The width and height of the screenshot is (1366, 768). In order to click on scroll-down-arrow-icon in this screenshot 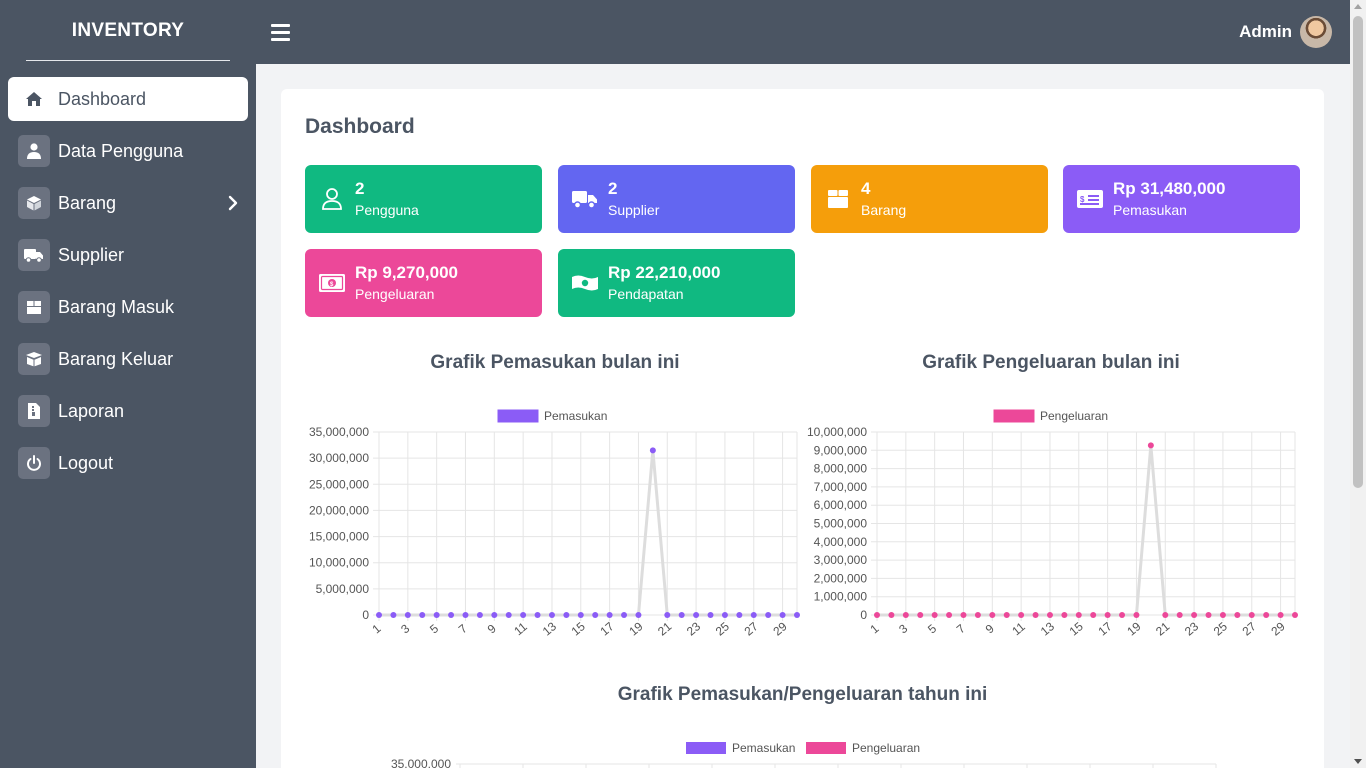, I will do `click(1358, 761)`.